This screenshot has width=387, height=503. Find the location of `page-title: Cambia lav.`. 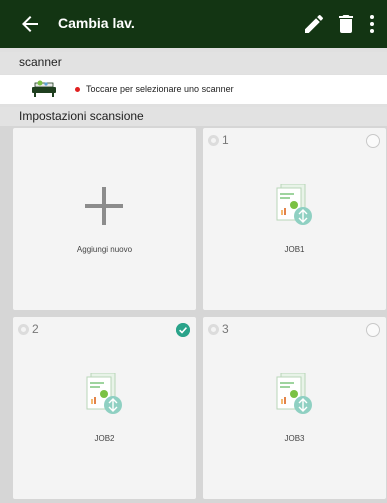

page-title: Cambia lav. is located at coordinates (96, 23).